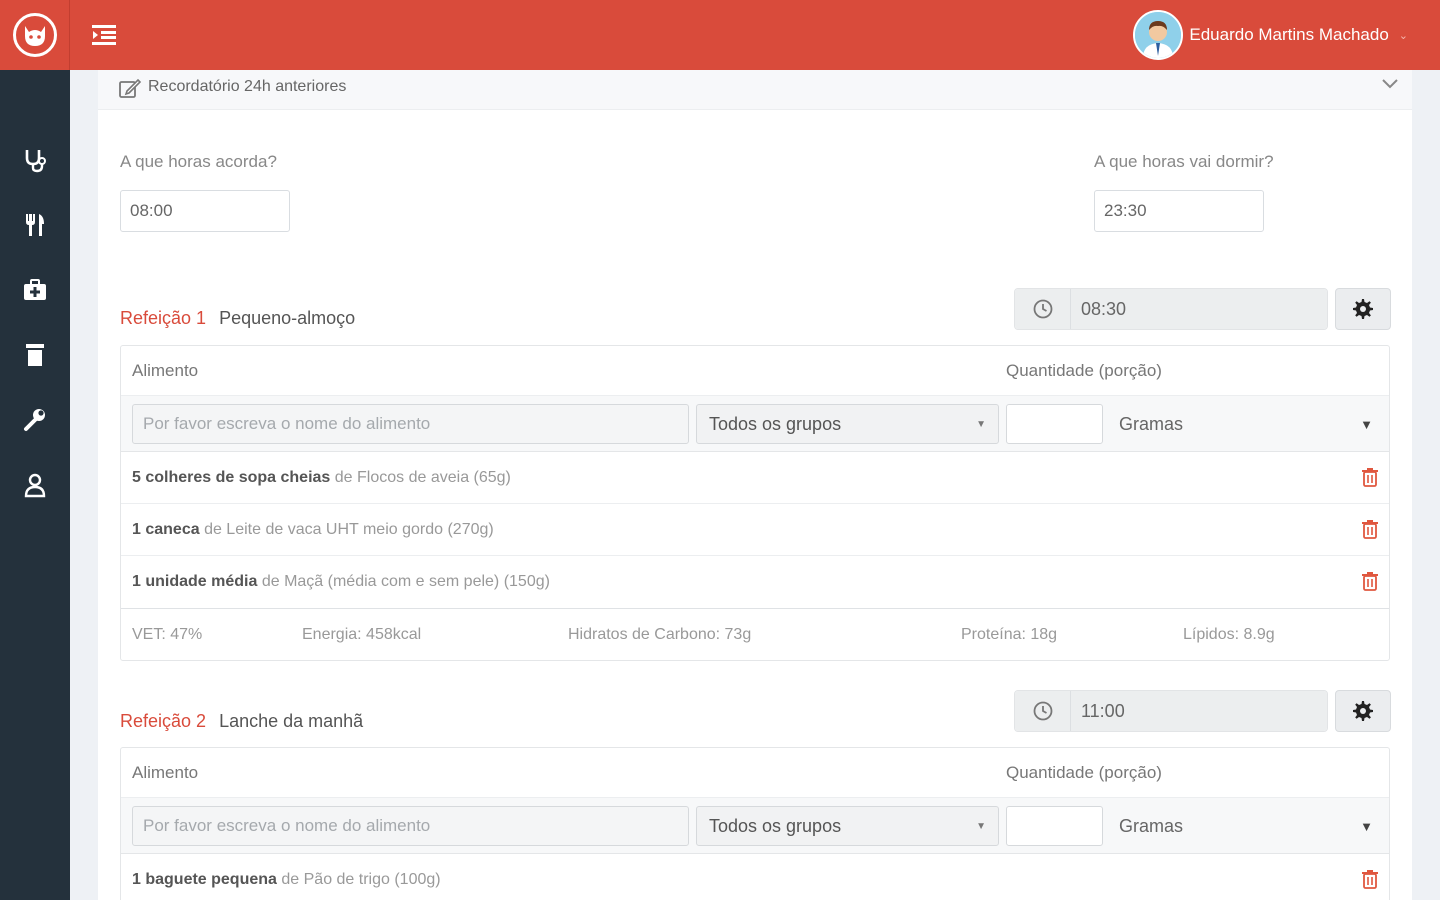 The width and height of the screenshot is (1440, 900). Describe the element at coordinates (231, 477) in the screenshot. I see `food-portion: 5 colheres de sopa cheias` at that location.